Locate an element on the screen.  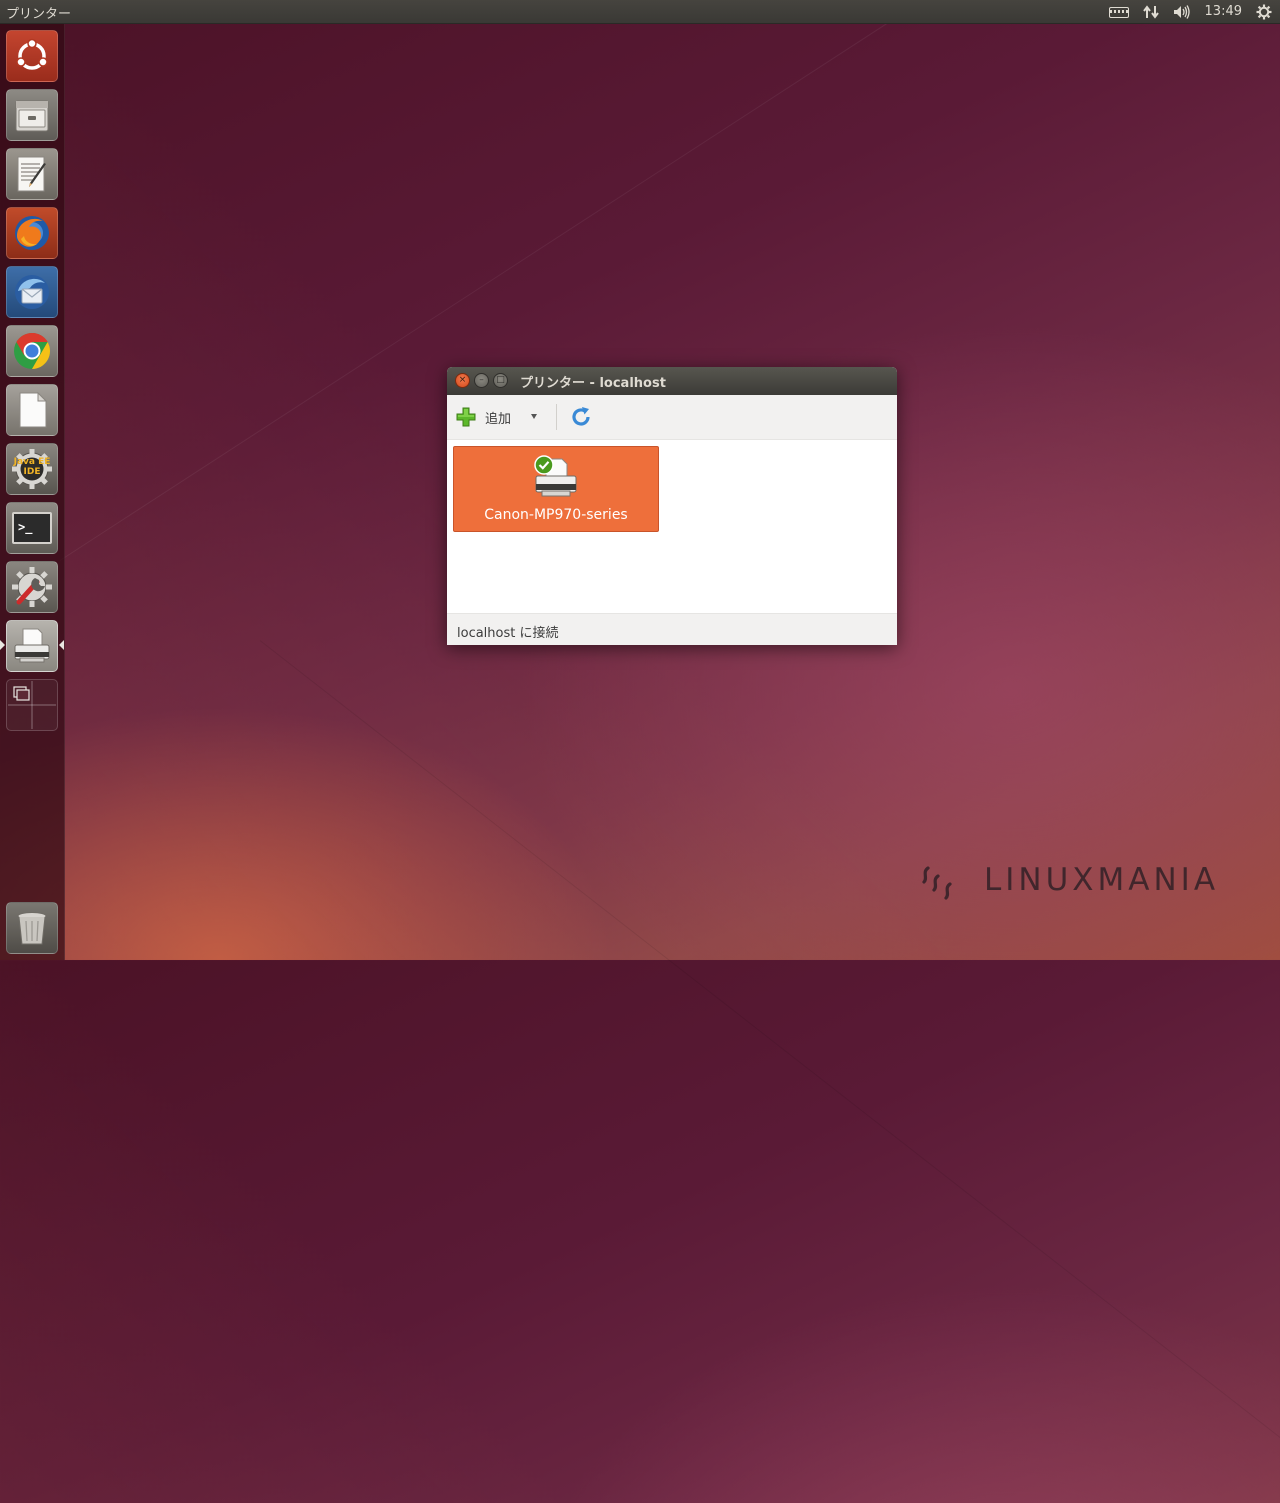
close-icon: × is located at coordinates (462, 380).